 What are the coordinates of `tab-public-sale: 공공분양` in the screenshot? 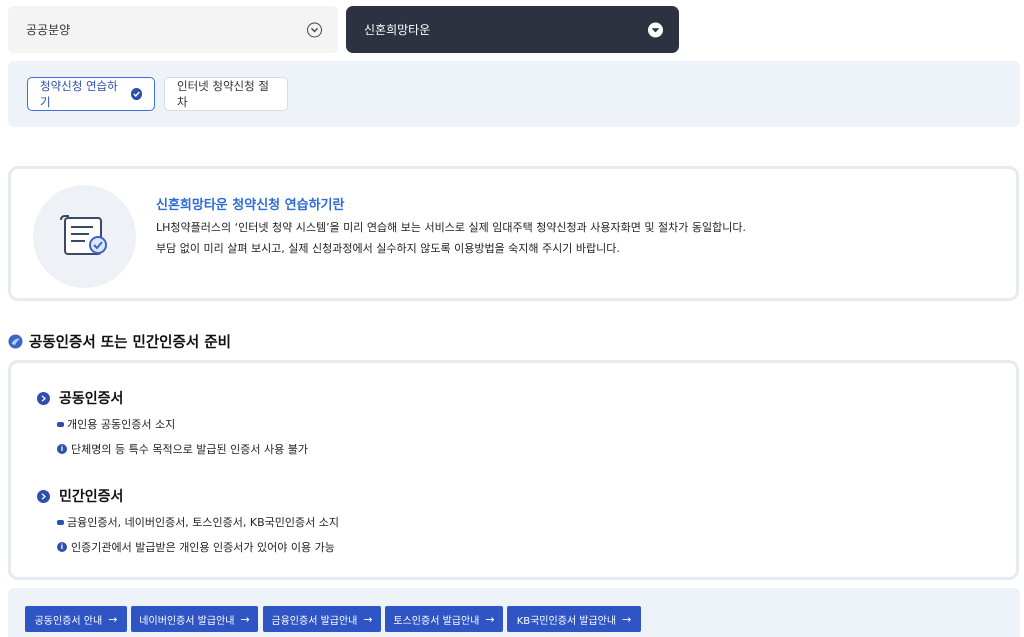 It's located at (173, 29).